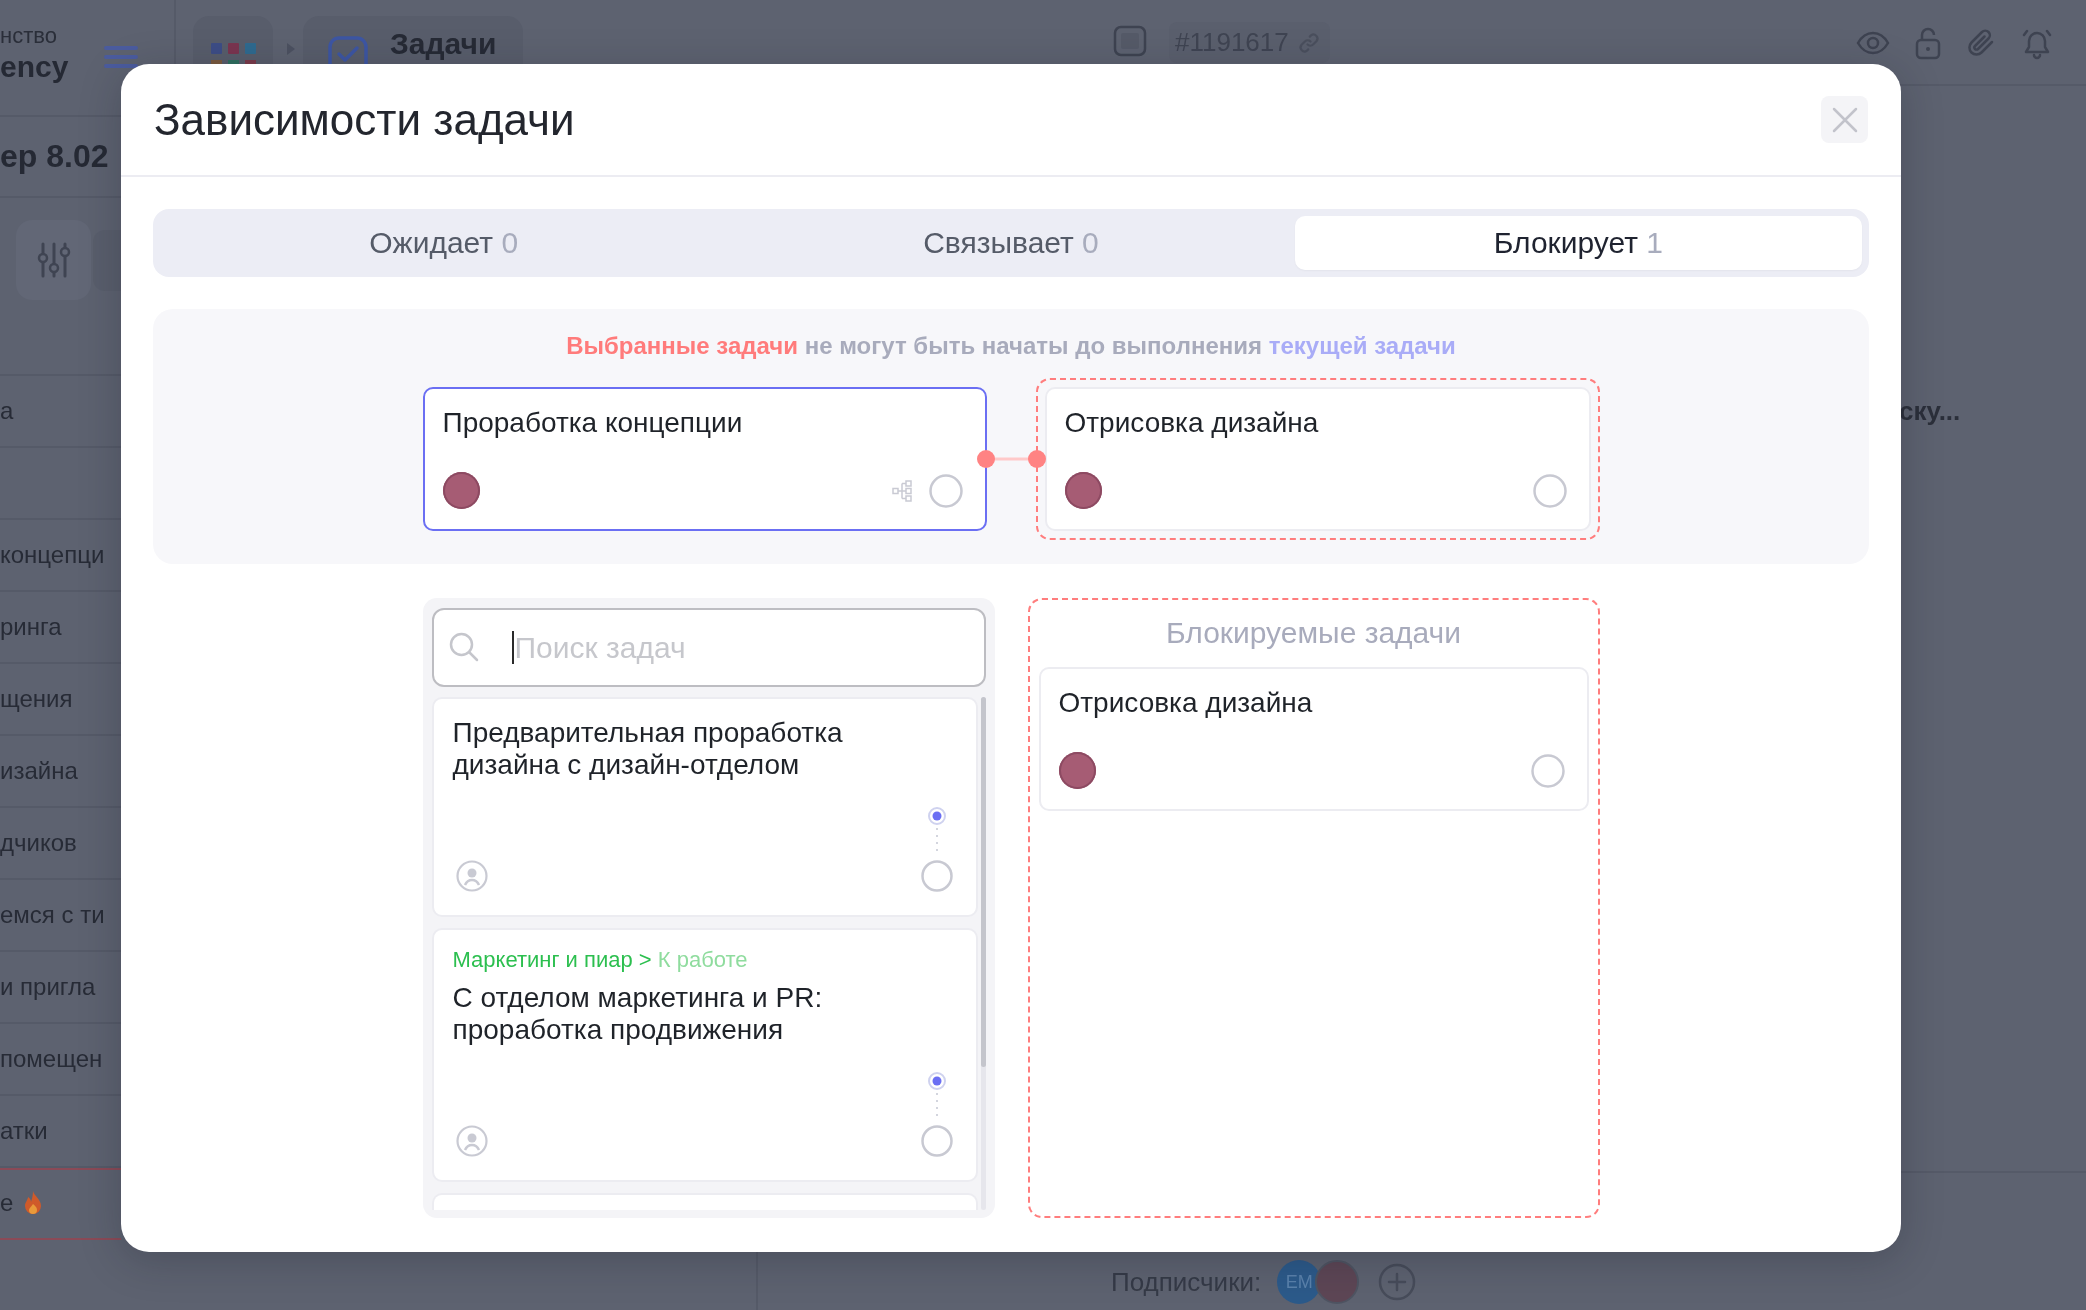 The height and width of the screenshot is (1310, 2086). I want to click on project-title: ер 8.02, so click(54, 156).